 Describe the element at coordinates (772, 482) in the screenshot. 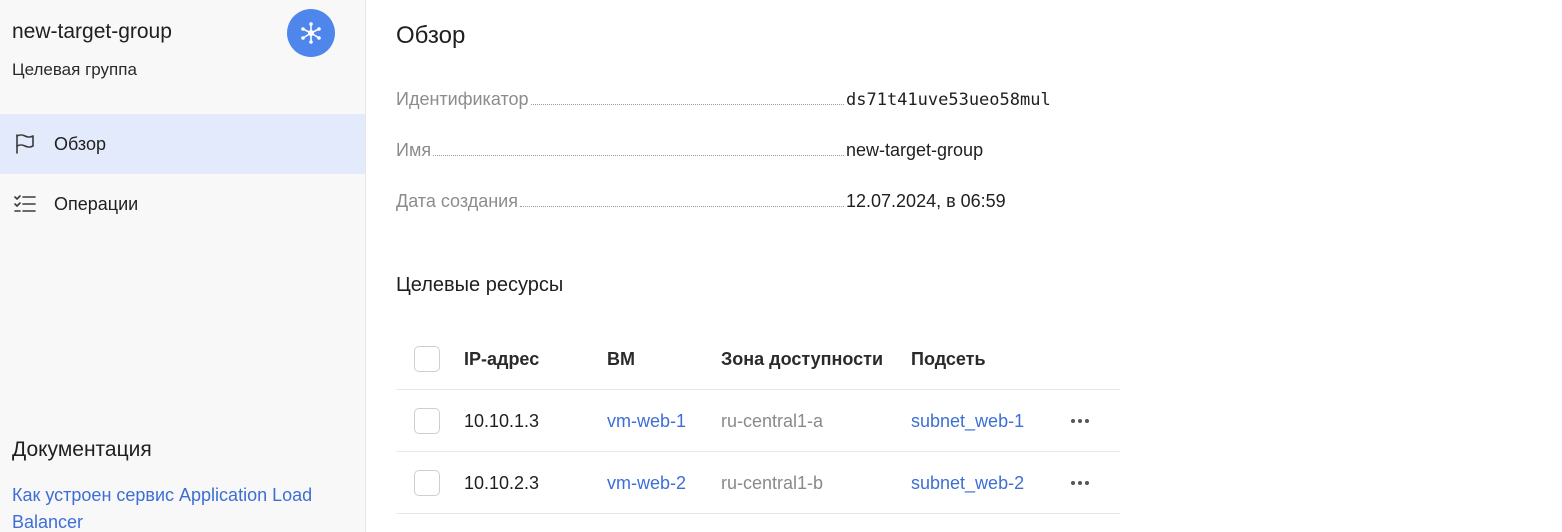

I see `zone-cell: ru-central1-b` at that location.